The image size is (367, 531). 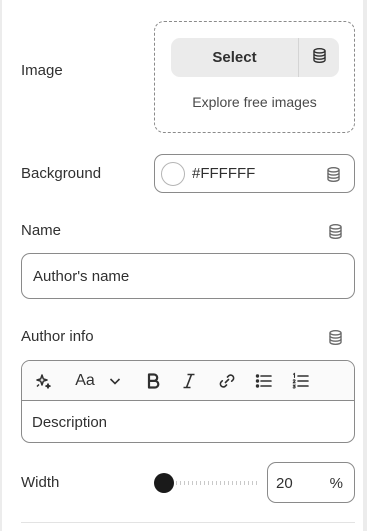 I want to click on background-color-value: #FFFFFF, so click(x=223, y=173).